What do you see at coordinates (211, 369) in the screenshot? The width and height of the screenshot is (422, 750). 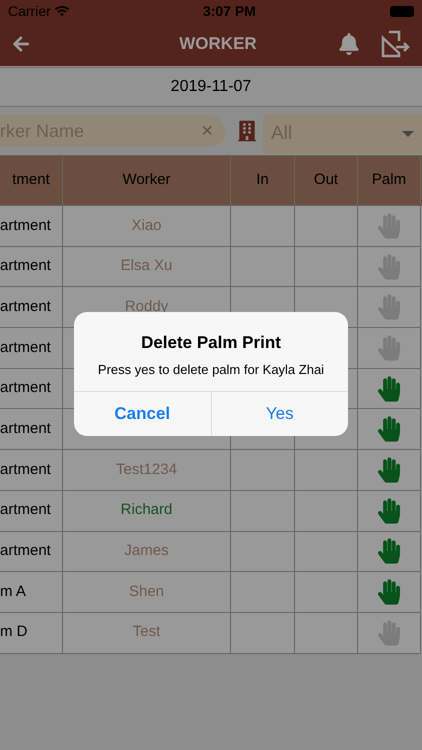 I see `dialog-message: Press yes to delete palm for Kayla Zhai` at bounding box center [211, 369].